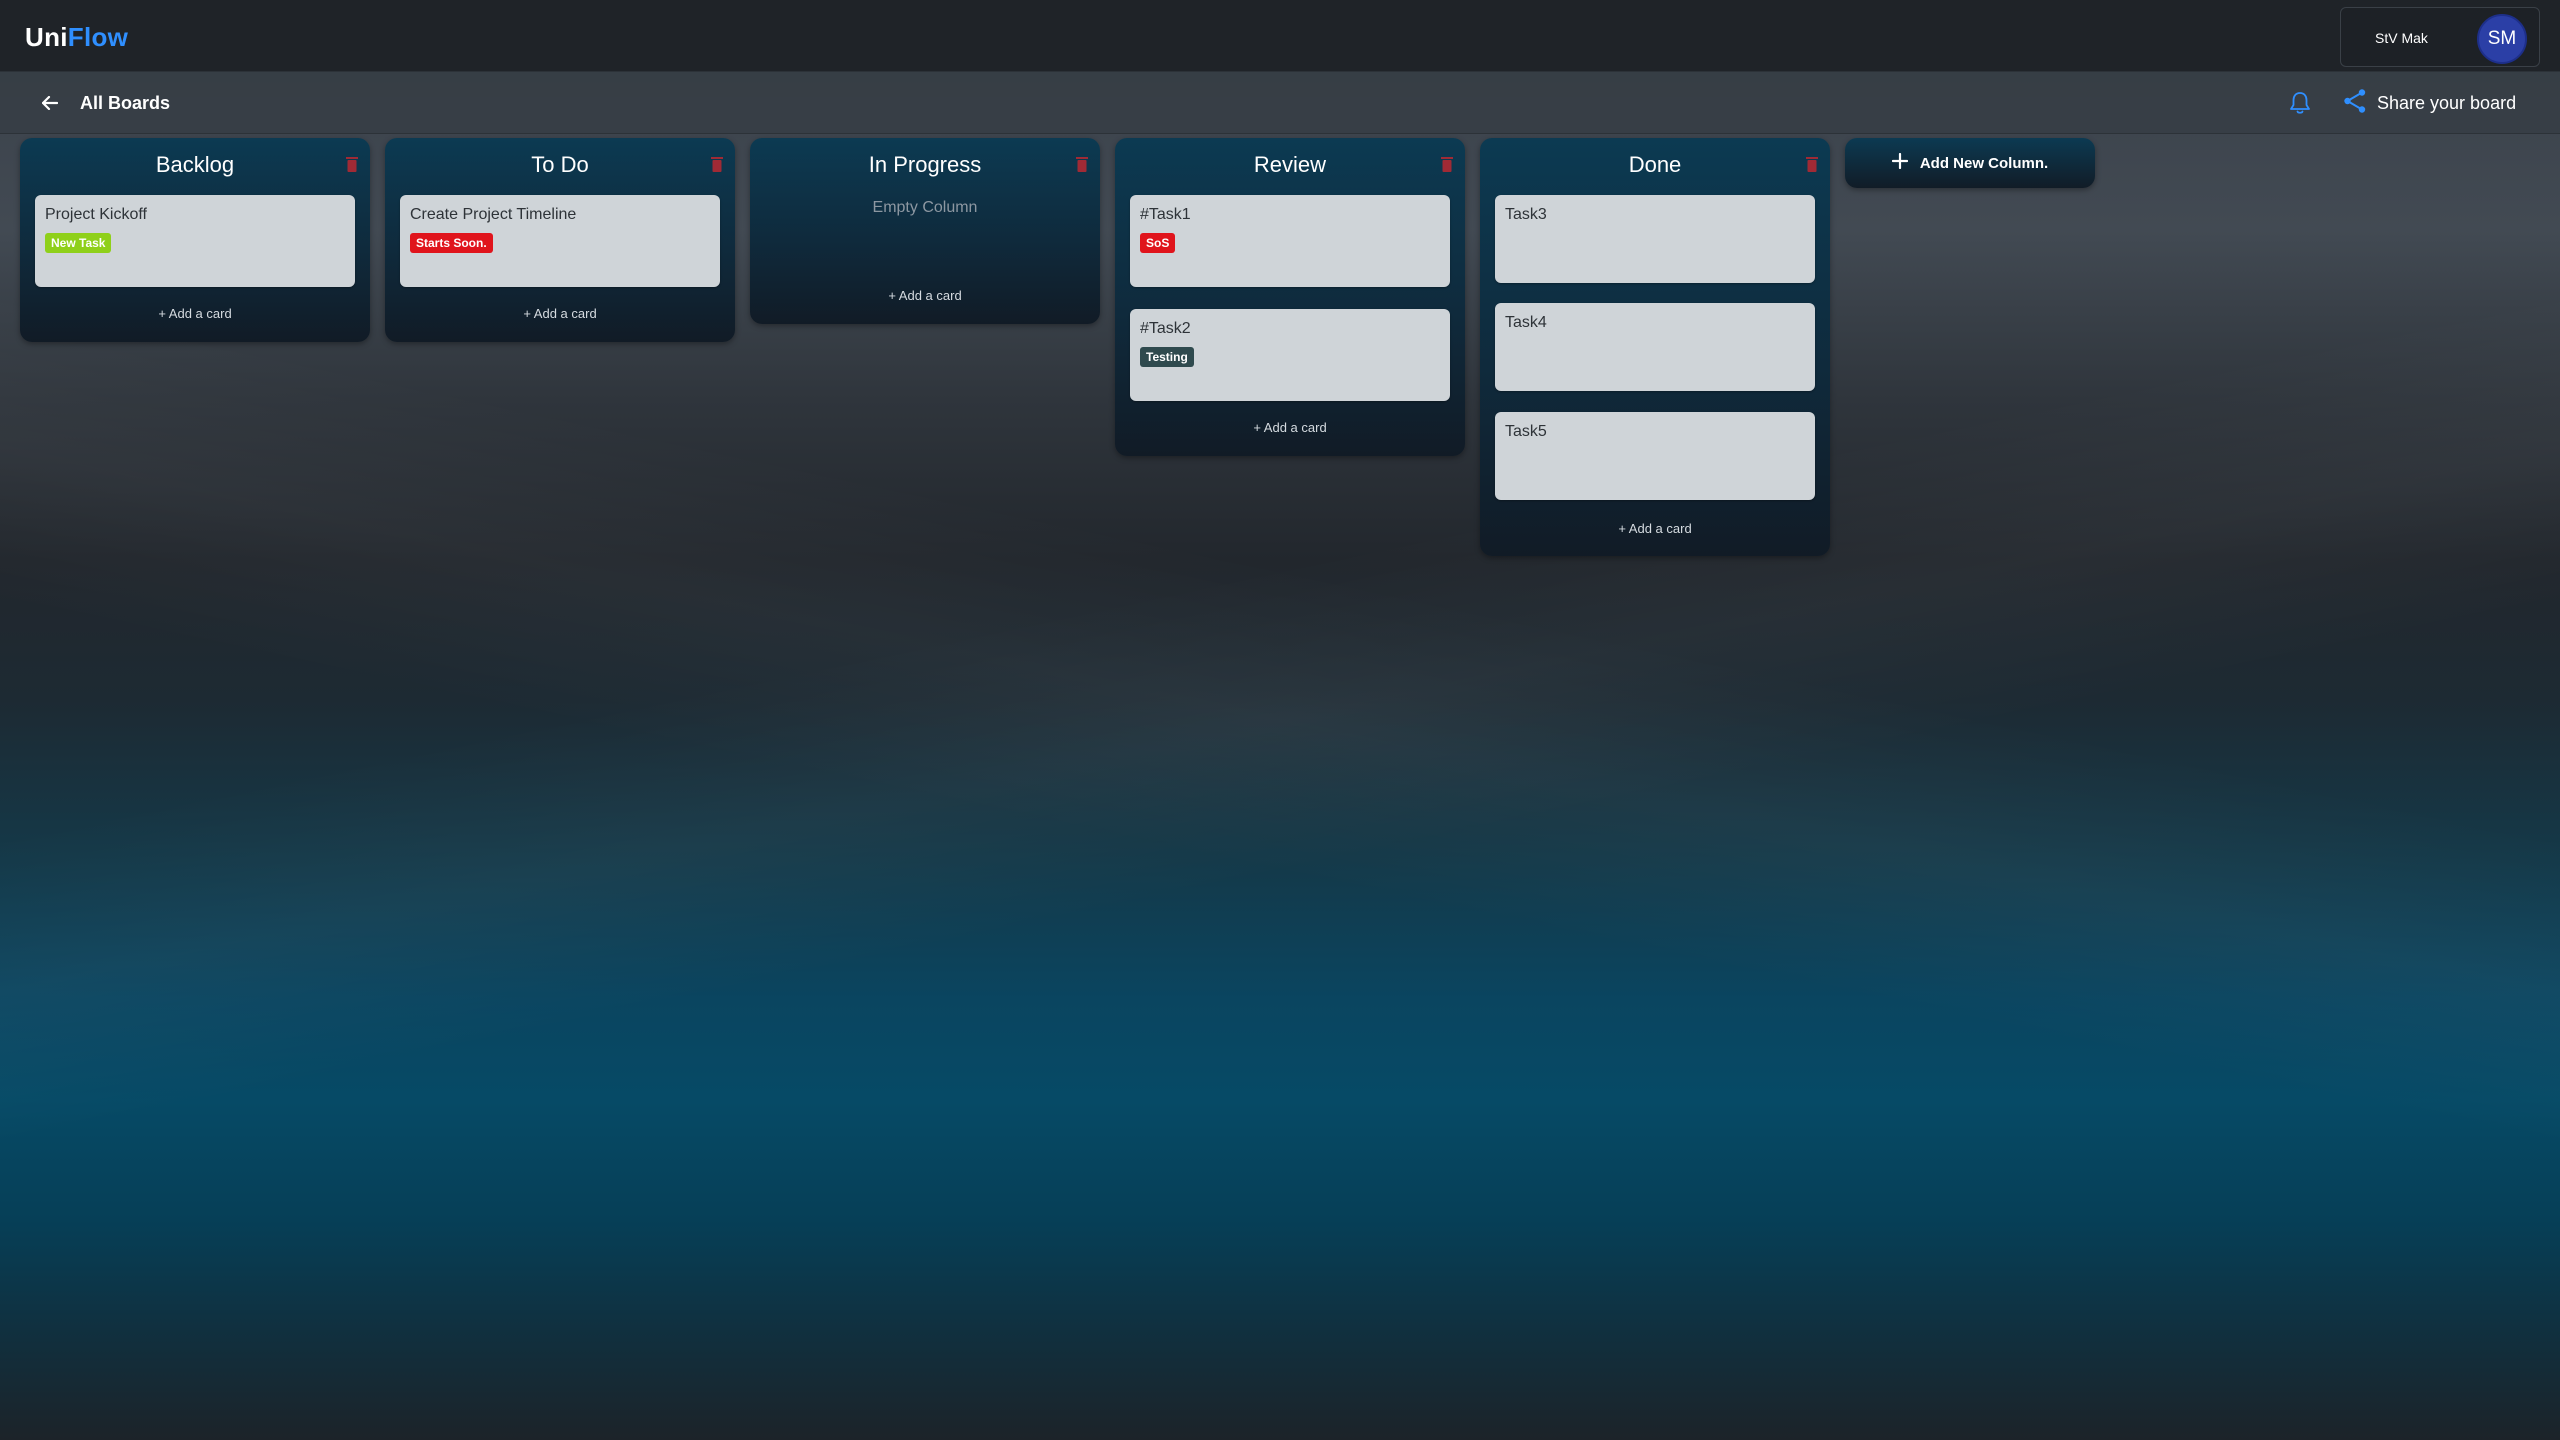 Image resolution: width=2560 pixels, height=1440 pixels. I want to click on task-card: #Task1 SoS, so click(1290, 241).